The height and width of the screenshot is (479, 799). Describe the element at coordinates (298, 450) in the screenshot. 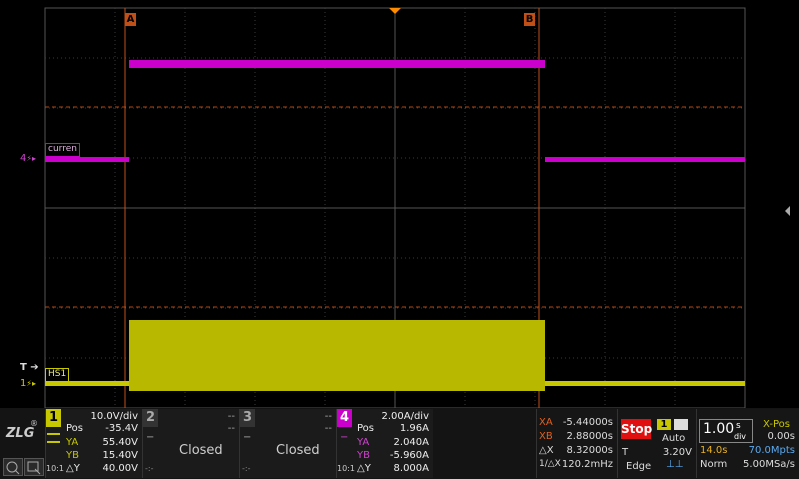

I see `ch3-state: Closed` at that location.